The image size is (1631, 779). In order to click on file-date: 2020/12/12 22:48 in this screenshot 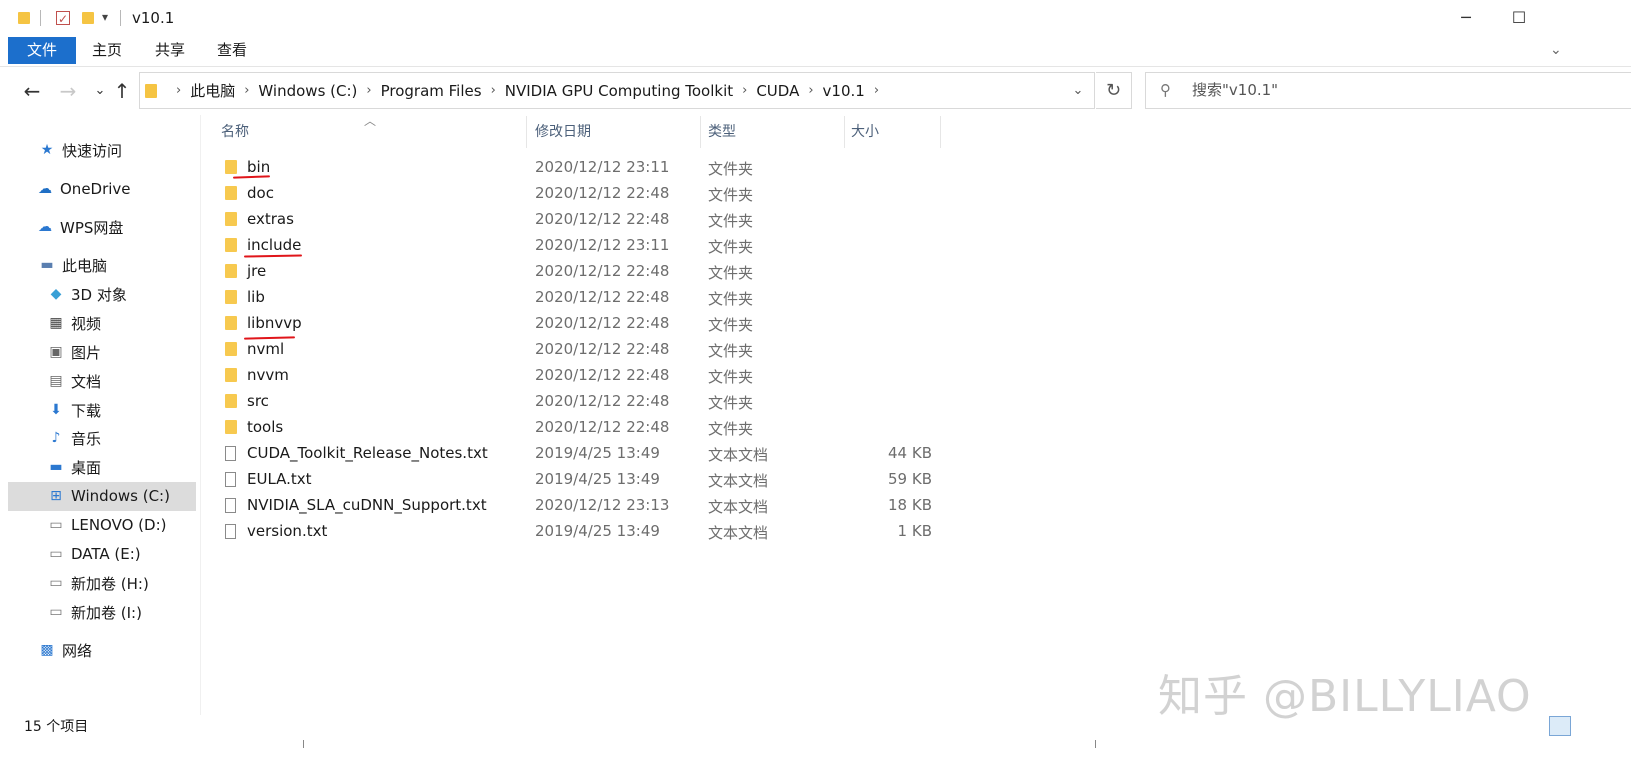, I will do `click(602, 427)`.